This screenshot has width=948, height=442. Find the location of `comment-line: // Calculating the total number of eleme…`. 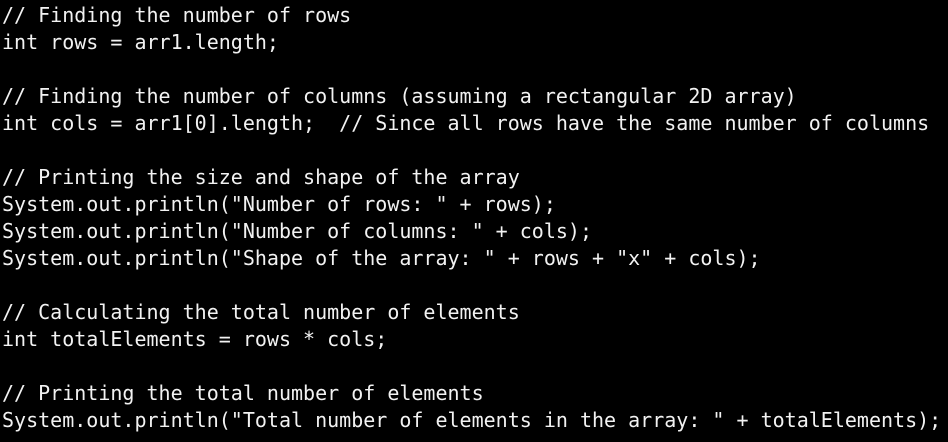

comment-line: // Calculating the total number of eleme… is located at coordinates (261, 312).